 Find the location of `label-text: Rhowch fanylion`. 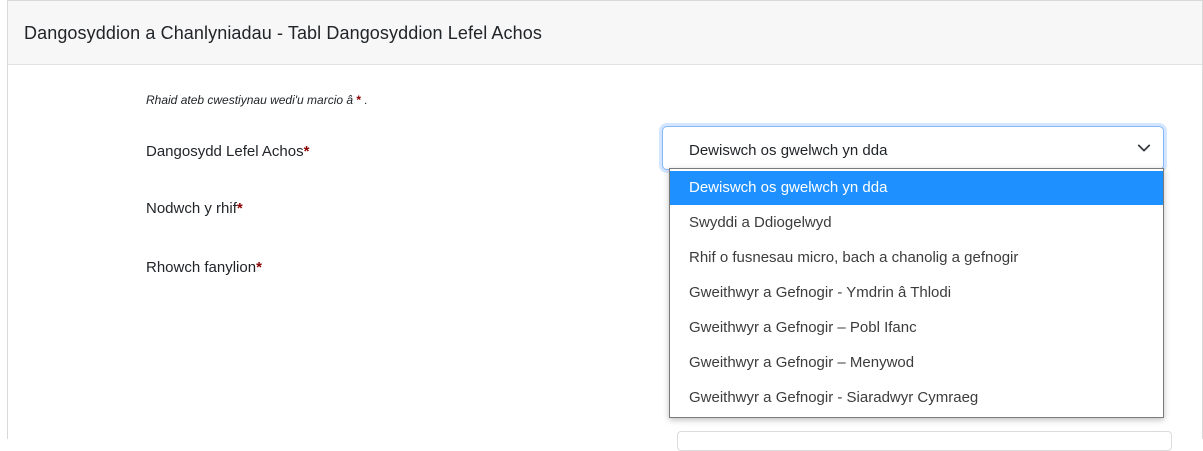

label-text: Rhowch fanylion is located at coordinates (201, 267).